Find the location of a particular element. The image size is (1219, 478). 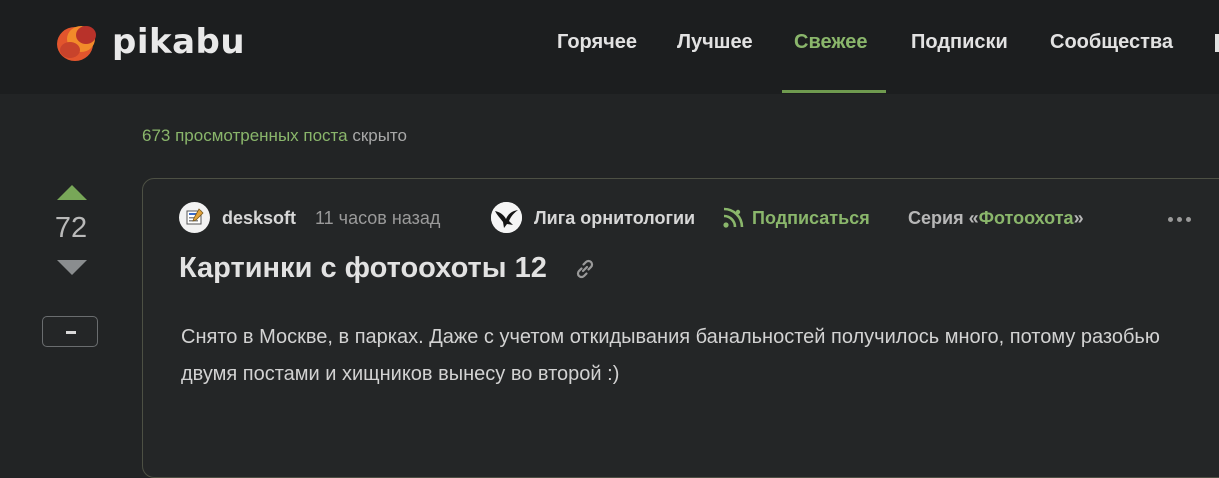

active-nav-underline is located at coordinates (834, 91).